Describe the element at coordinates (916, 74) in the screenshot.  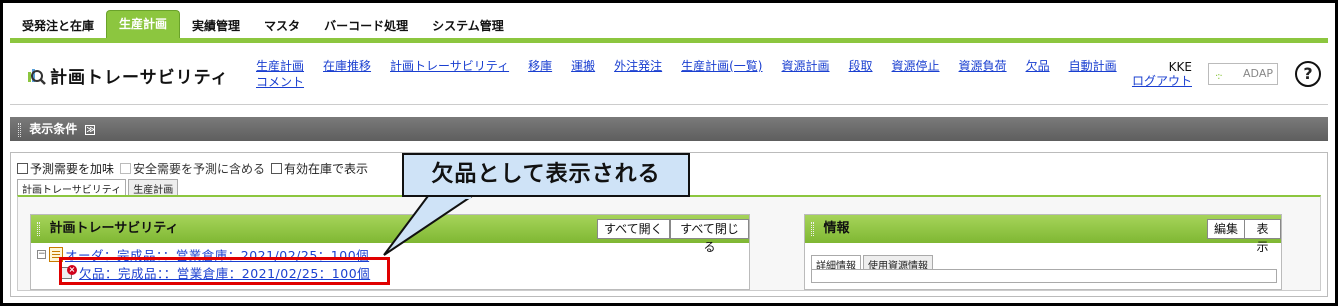
I see `link-resource-stop: 資源停止` at that location.